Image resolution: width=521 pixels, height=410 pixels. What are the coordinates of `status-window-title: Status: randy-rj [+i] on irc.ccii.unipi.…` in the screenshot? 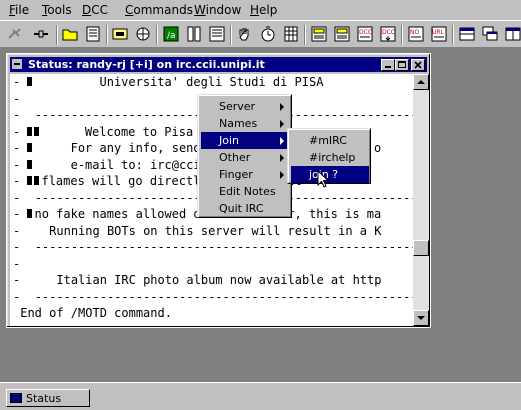 It's located at (146, 64).